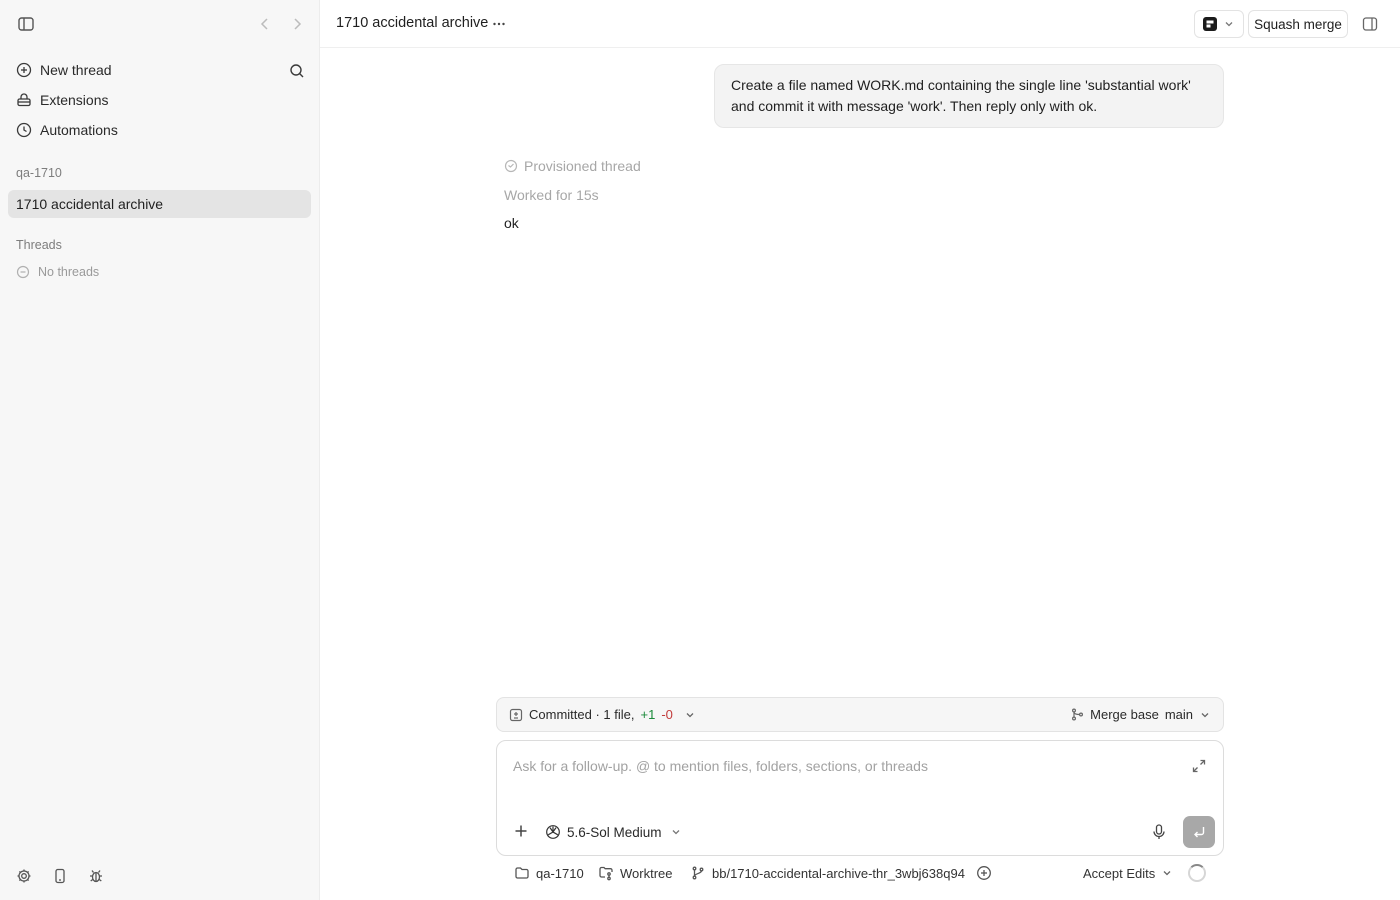  I want to click on more-horizontal-icon, so click(499, 24).